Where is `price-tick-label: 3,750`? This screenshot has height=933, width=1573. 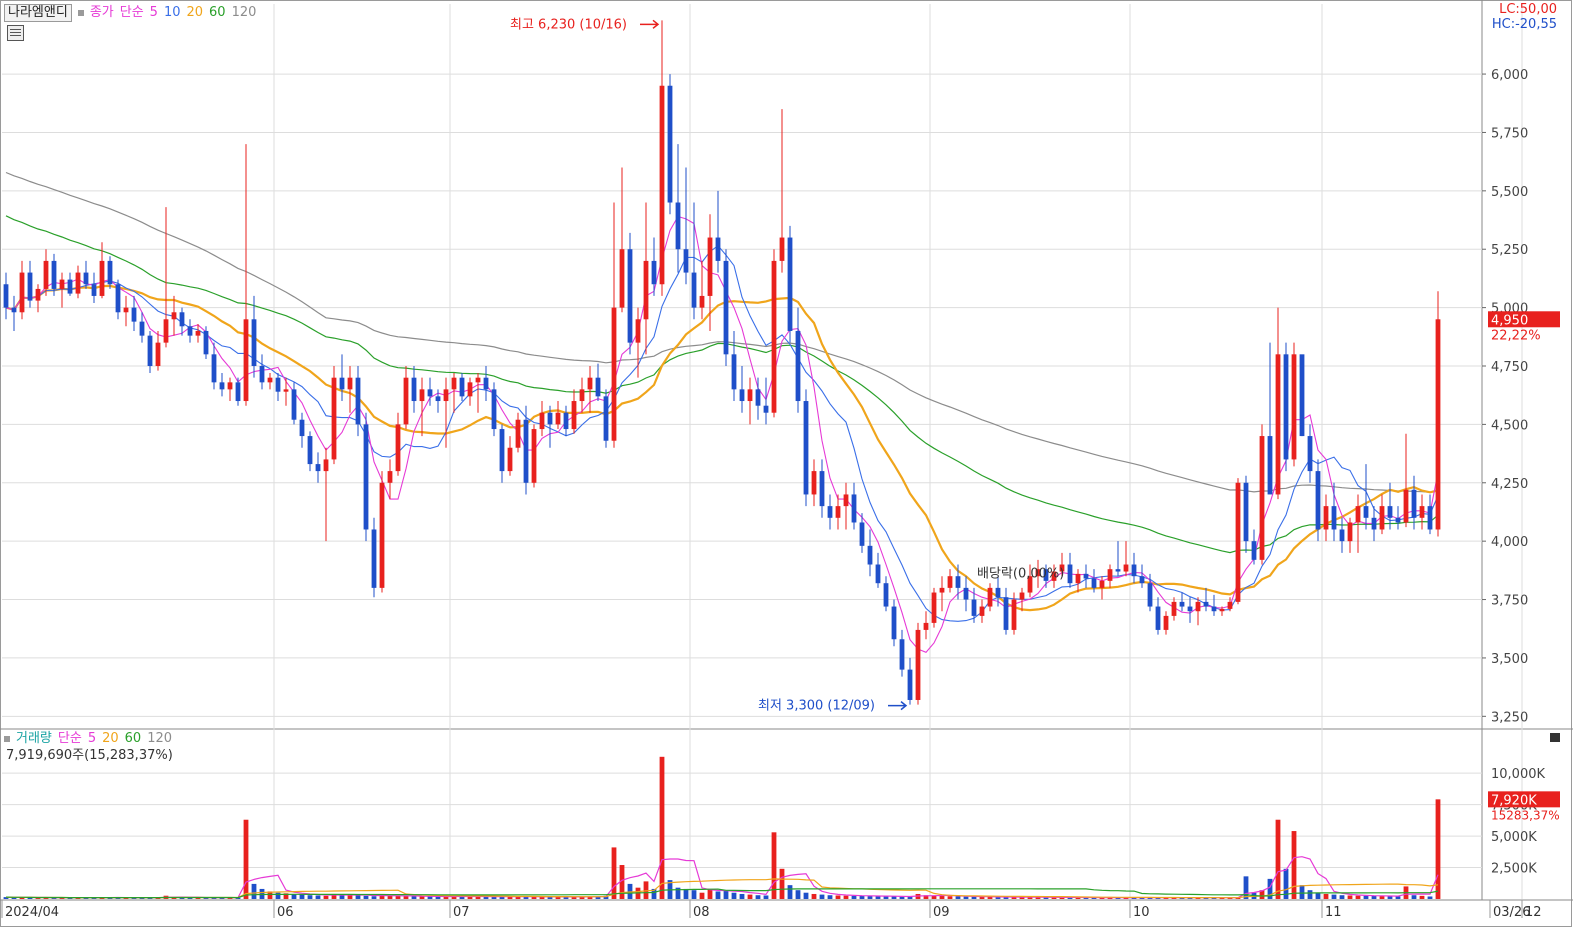 price-tick-label: 3,750 is located at coordinates (1509, 601).